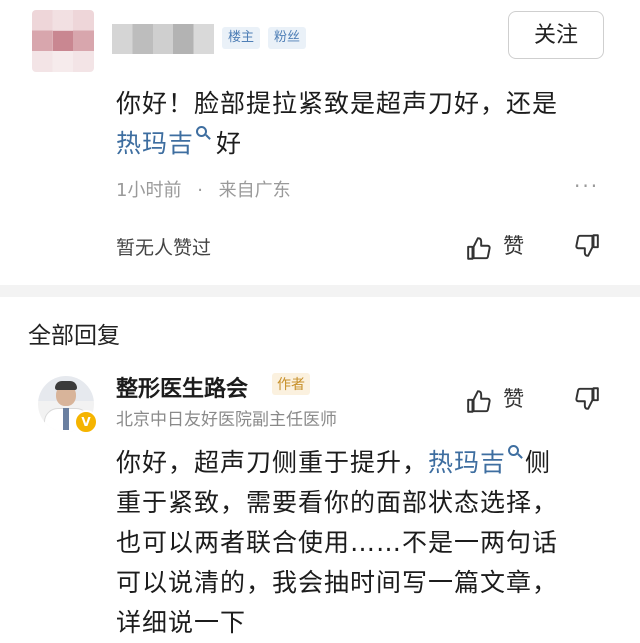  Describe the element at coordinates (495, 399) in the screenshot. I see `reply-like-button: 赞` at that location.